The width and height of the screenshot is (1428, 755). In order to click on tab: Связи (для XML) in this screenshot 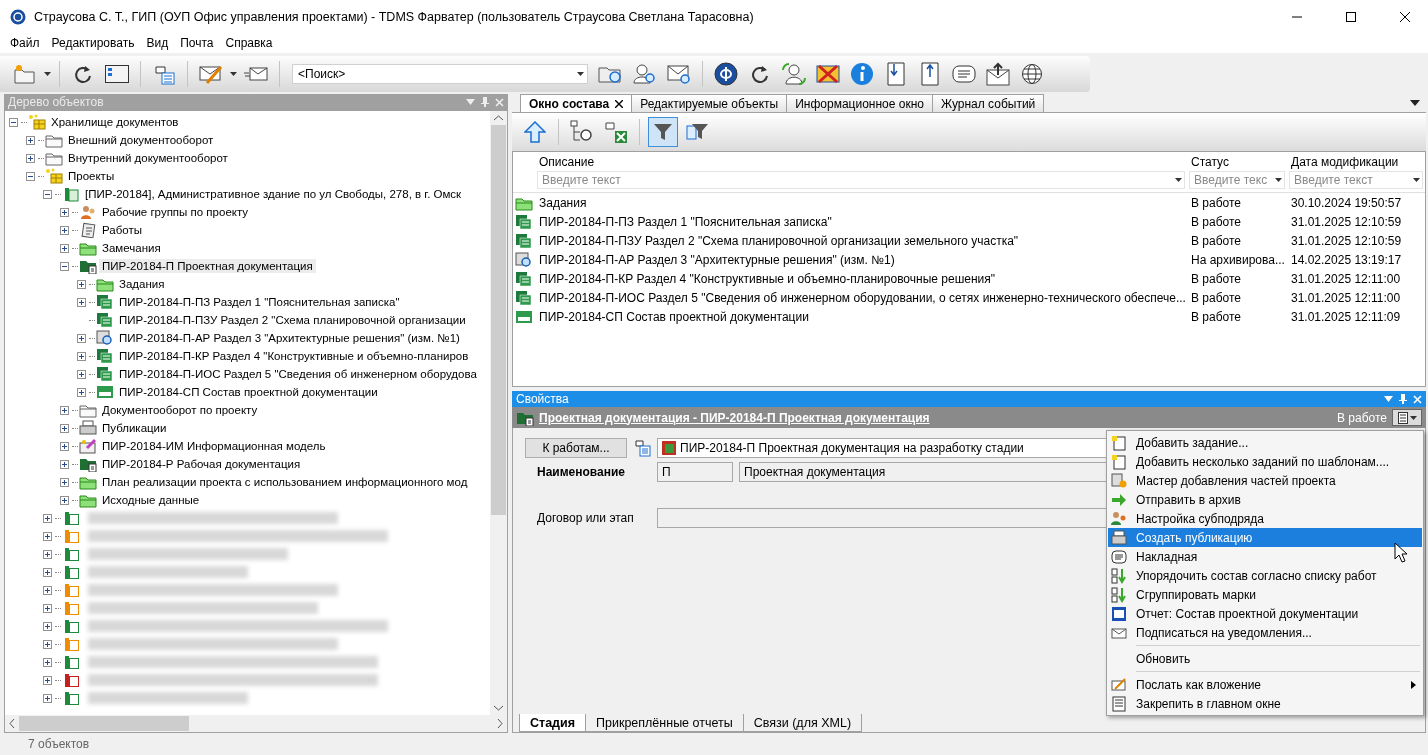, I will do `click(802, 723)`.